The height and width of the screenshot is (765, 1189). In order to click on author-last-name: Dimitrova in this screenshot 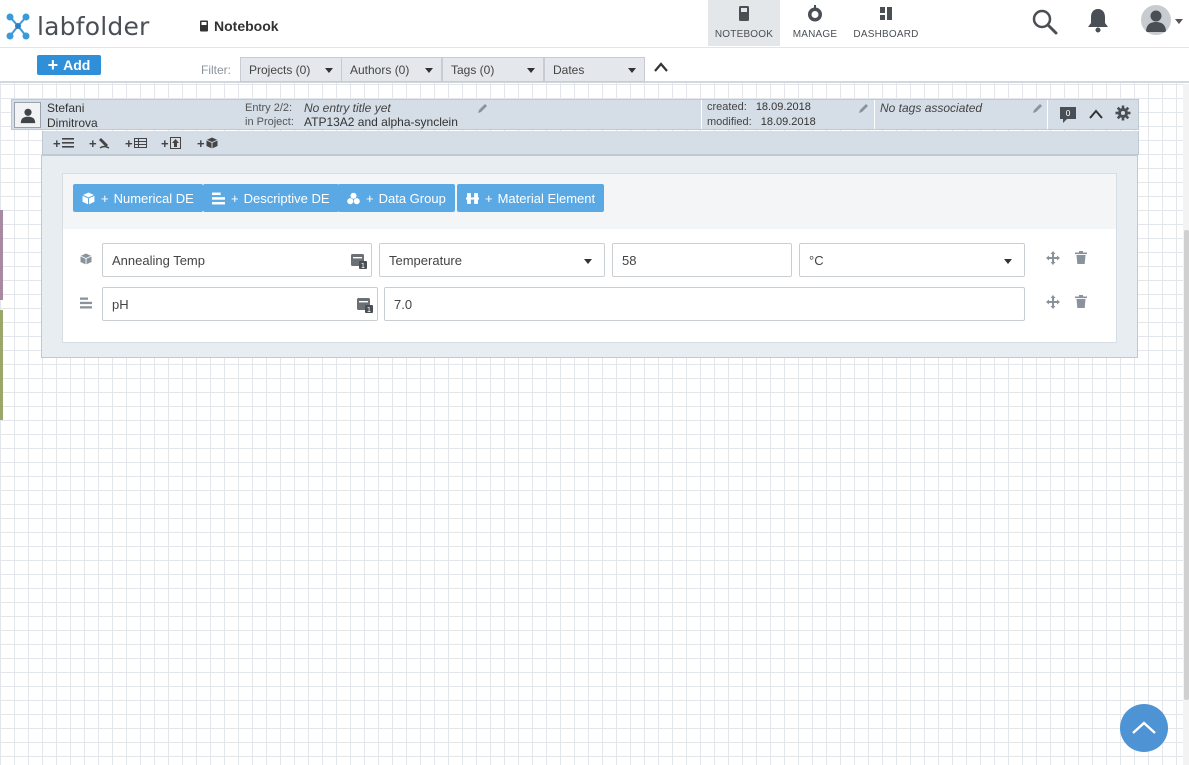, I will do `click(72, 123)`.